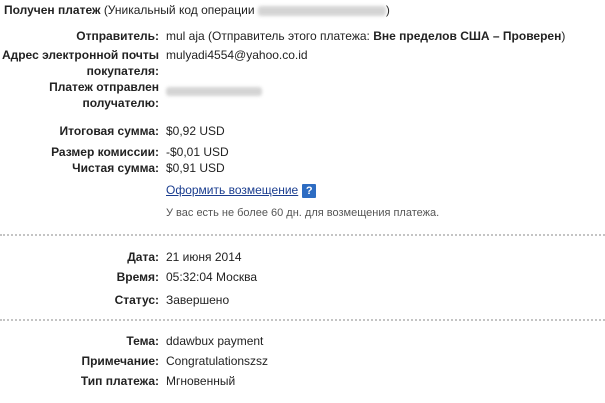  What do you see at coordinates (120, 103) in the screenshot?
I see `sent-to-label-2: получателю:` at bounding box center [120, 103].